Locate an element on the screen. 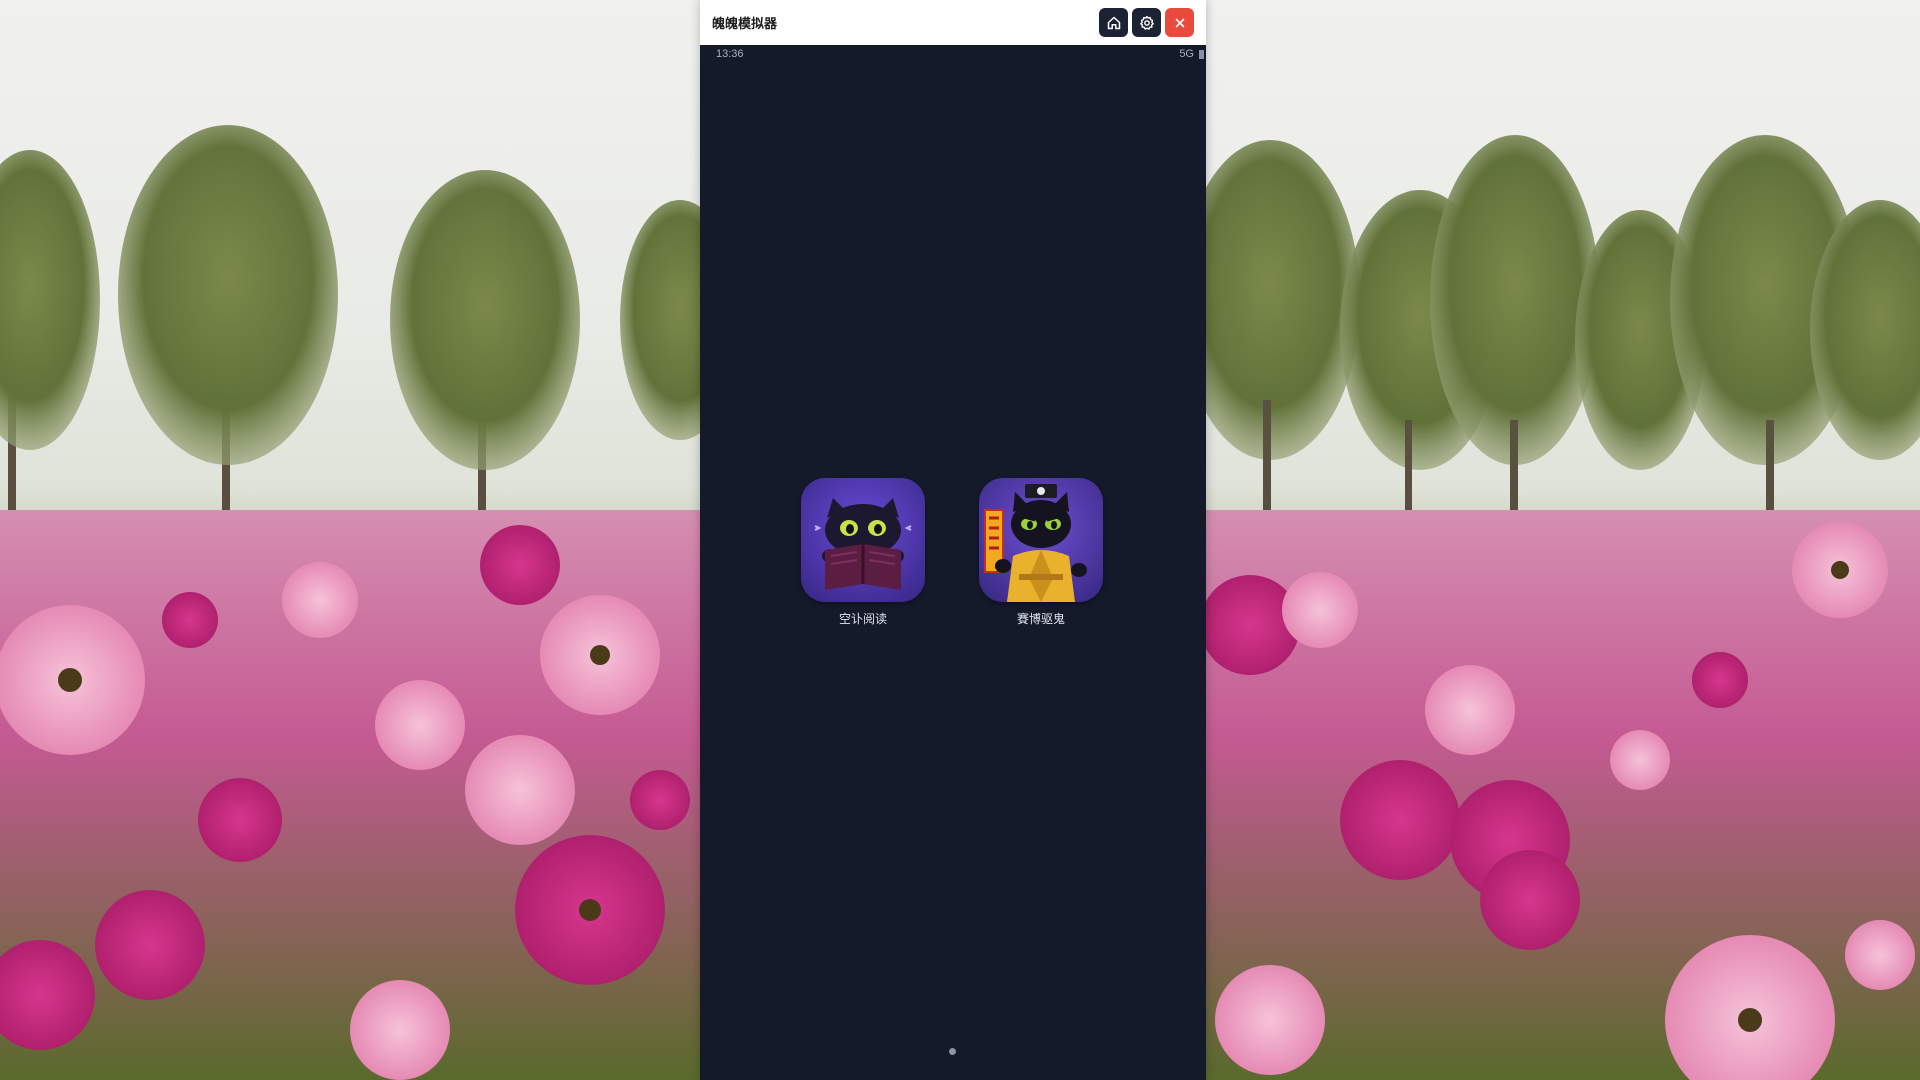 The image size is (1920, 1080). cat-reading-book-icon is located at coordinates (863, 540).